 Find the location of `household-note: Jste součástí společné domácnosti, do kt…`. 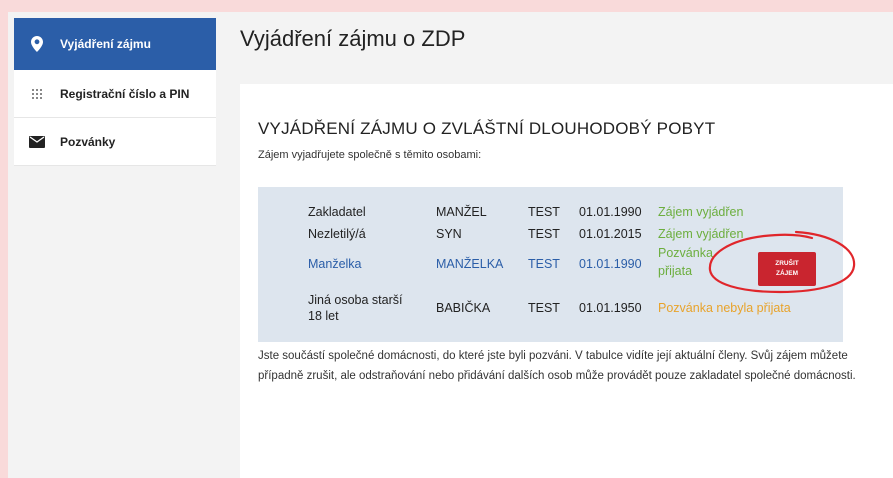

household-note: Jste součástí společné domácnosti, do kt… is located at coordinates (557, 366).